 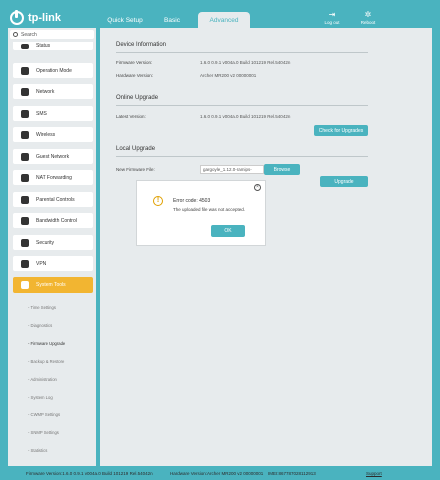 I want to click on online-upgrade-title: Online Upgrade, so click(x=137, y=98).